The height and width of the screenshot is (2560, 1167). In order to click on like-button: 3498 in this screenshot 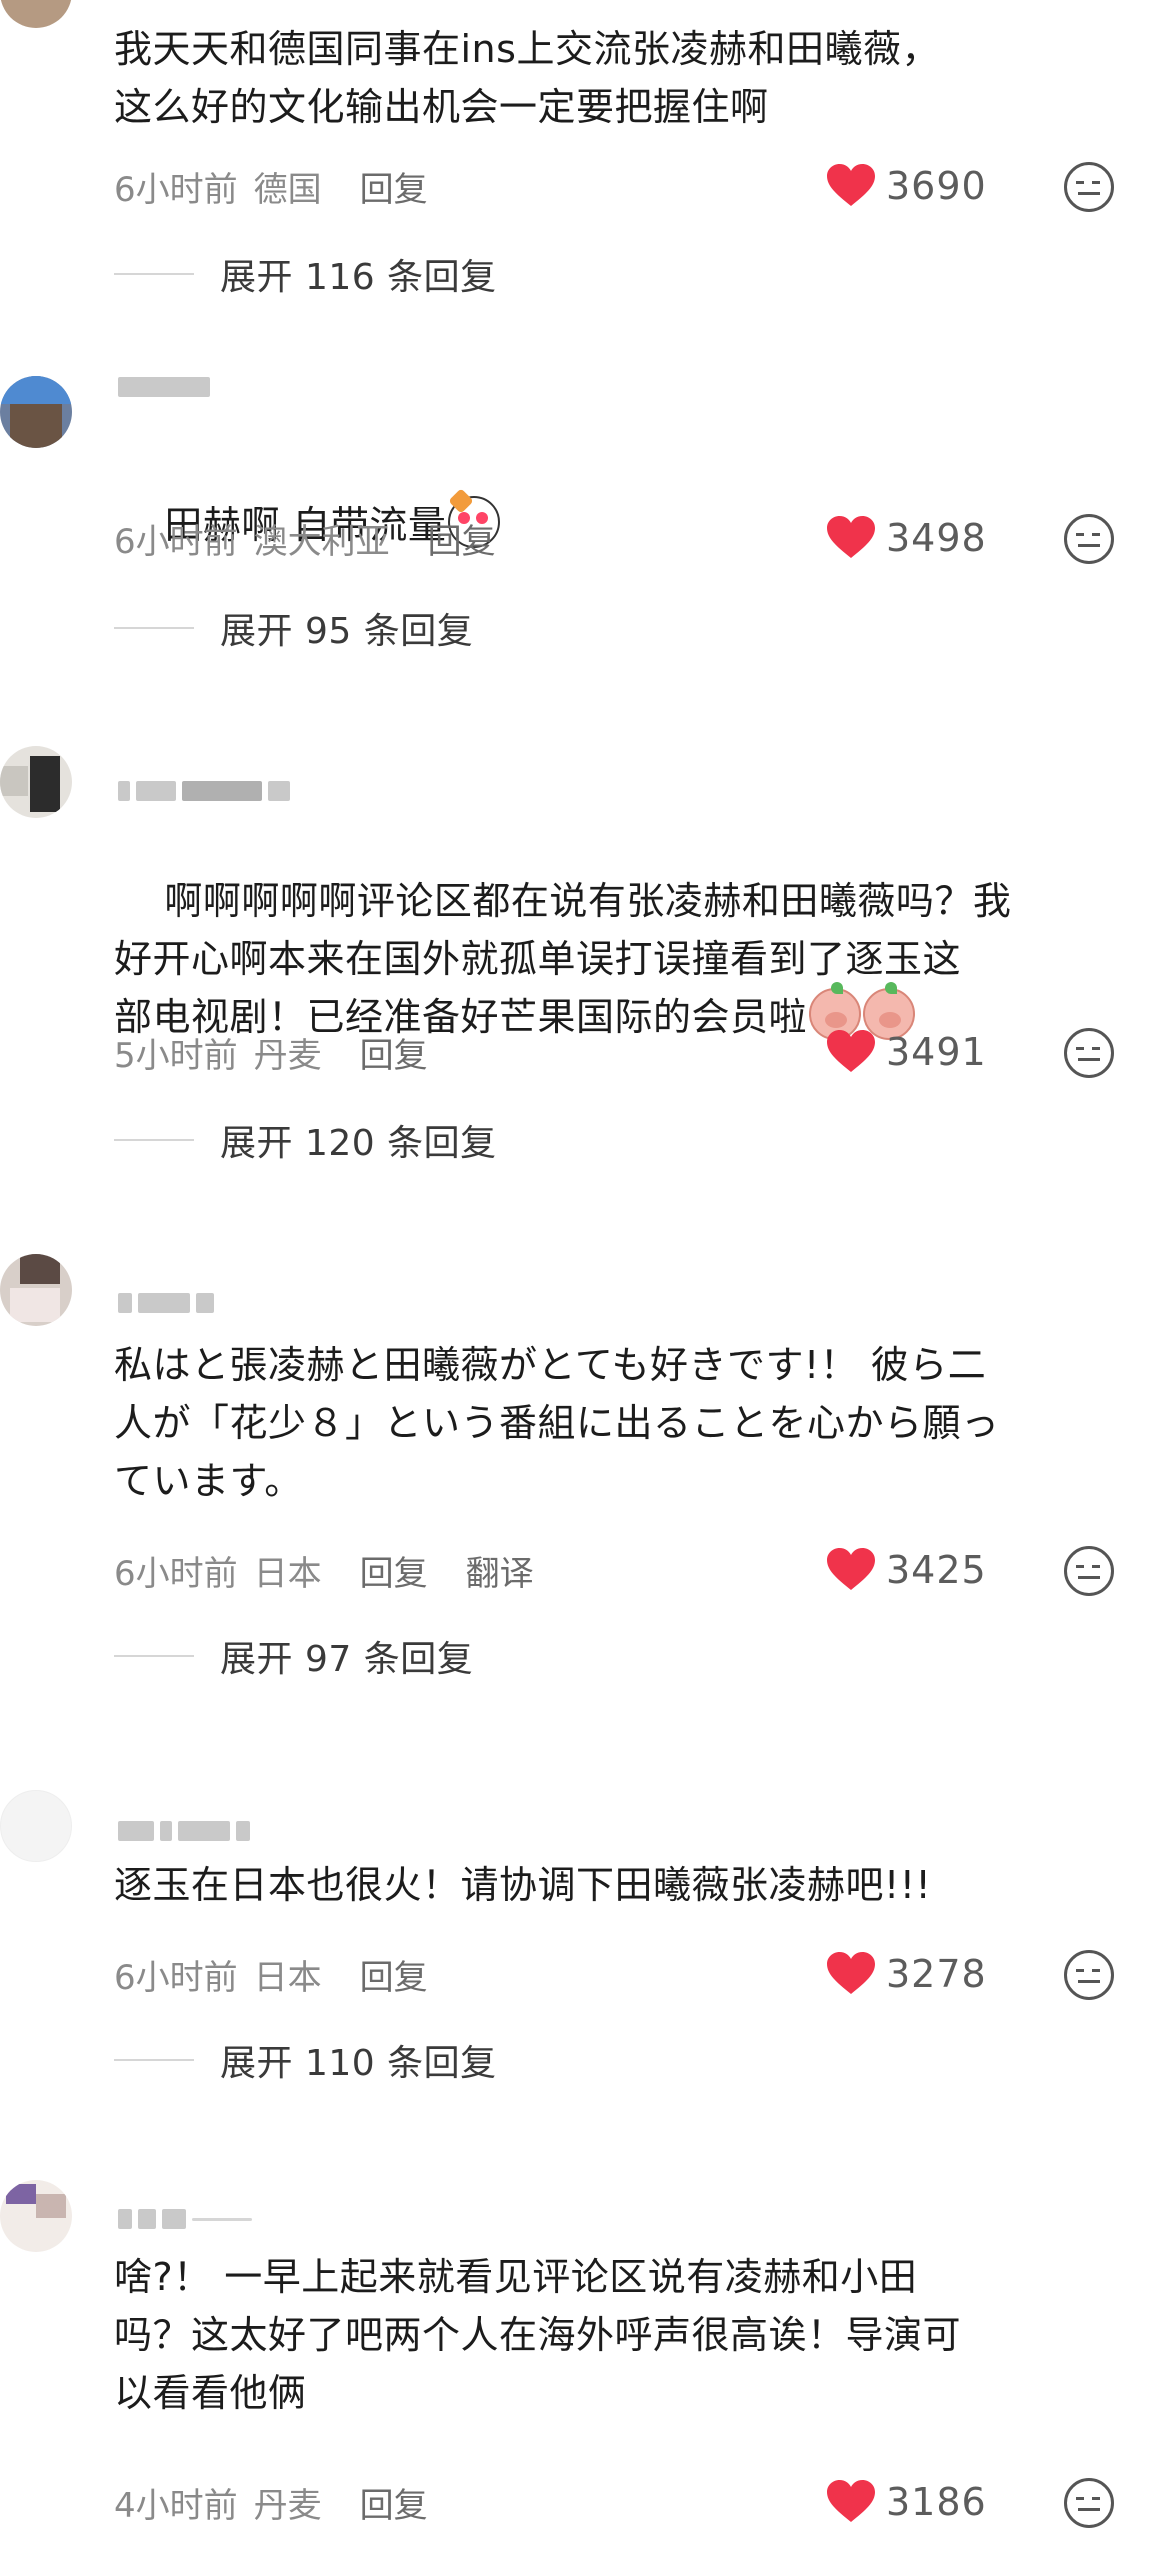, I will do `click(906, 538)`.